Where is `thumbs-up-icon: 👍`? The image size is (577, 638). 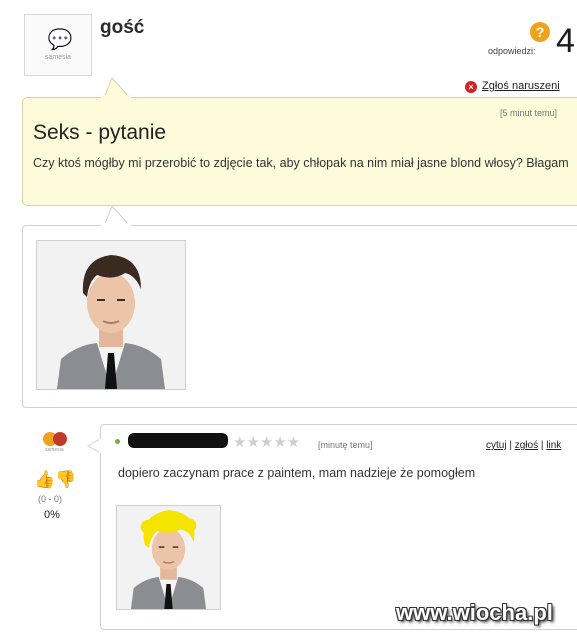
thumbs-up-icon: 👍 is located at coordinates (44, 479).